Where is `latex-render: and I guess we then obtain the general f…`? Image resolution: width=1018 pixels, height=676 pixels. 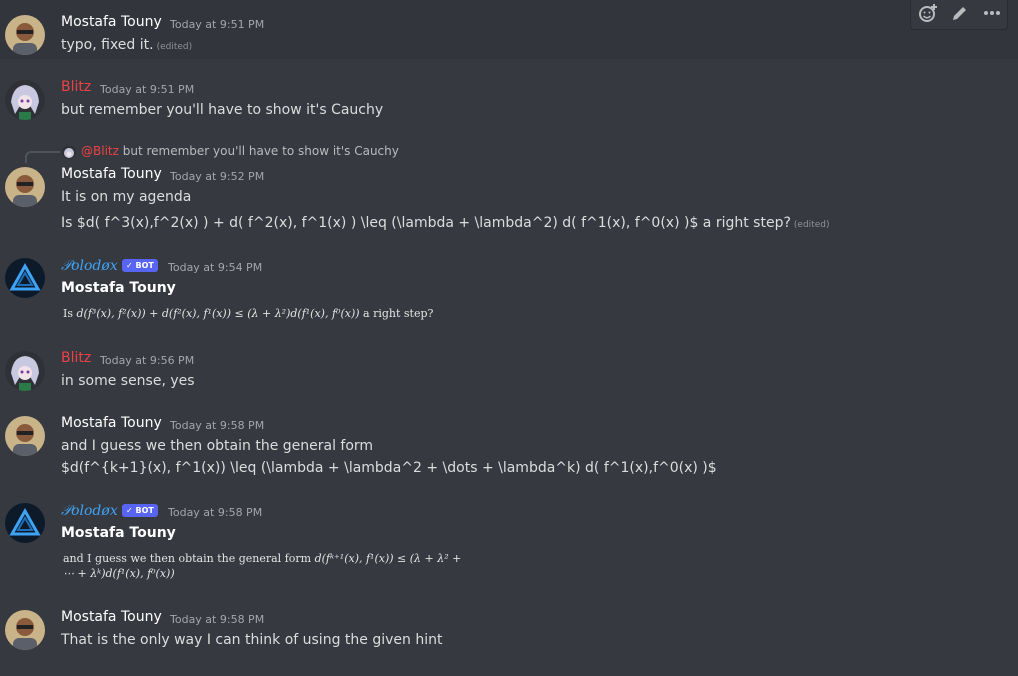
latex-render: and I guess we then obtain the general f… is located at coordinates (262, 558).